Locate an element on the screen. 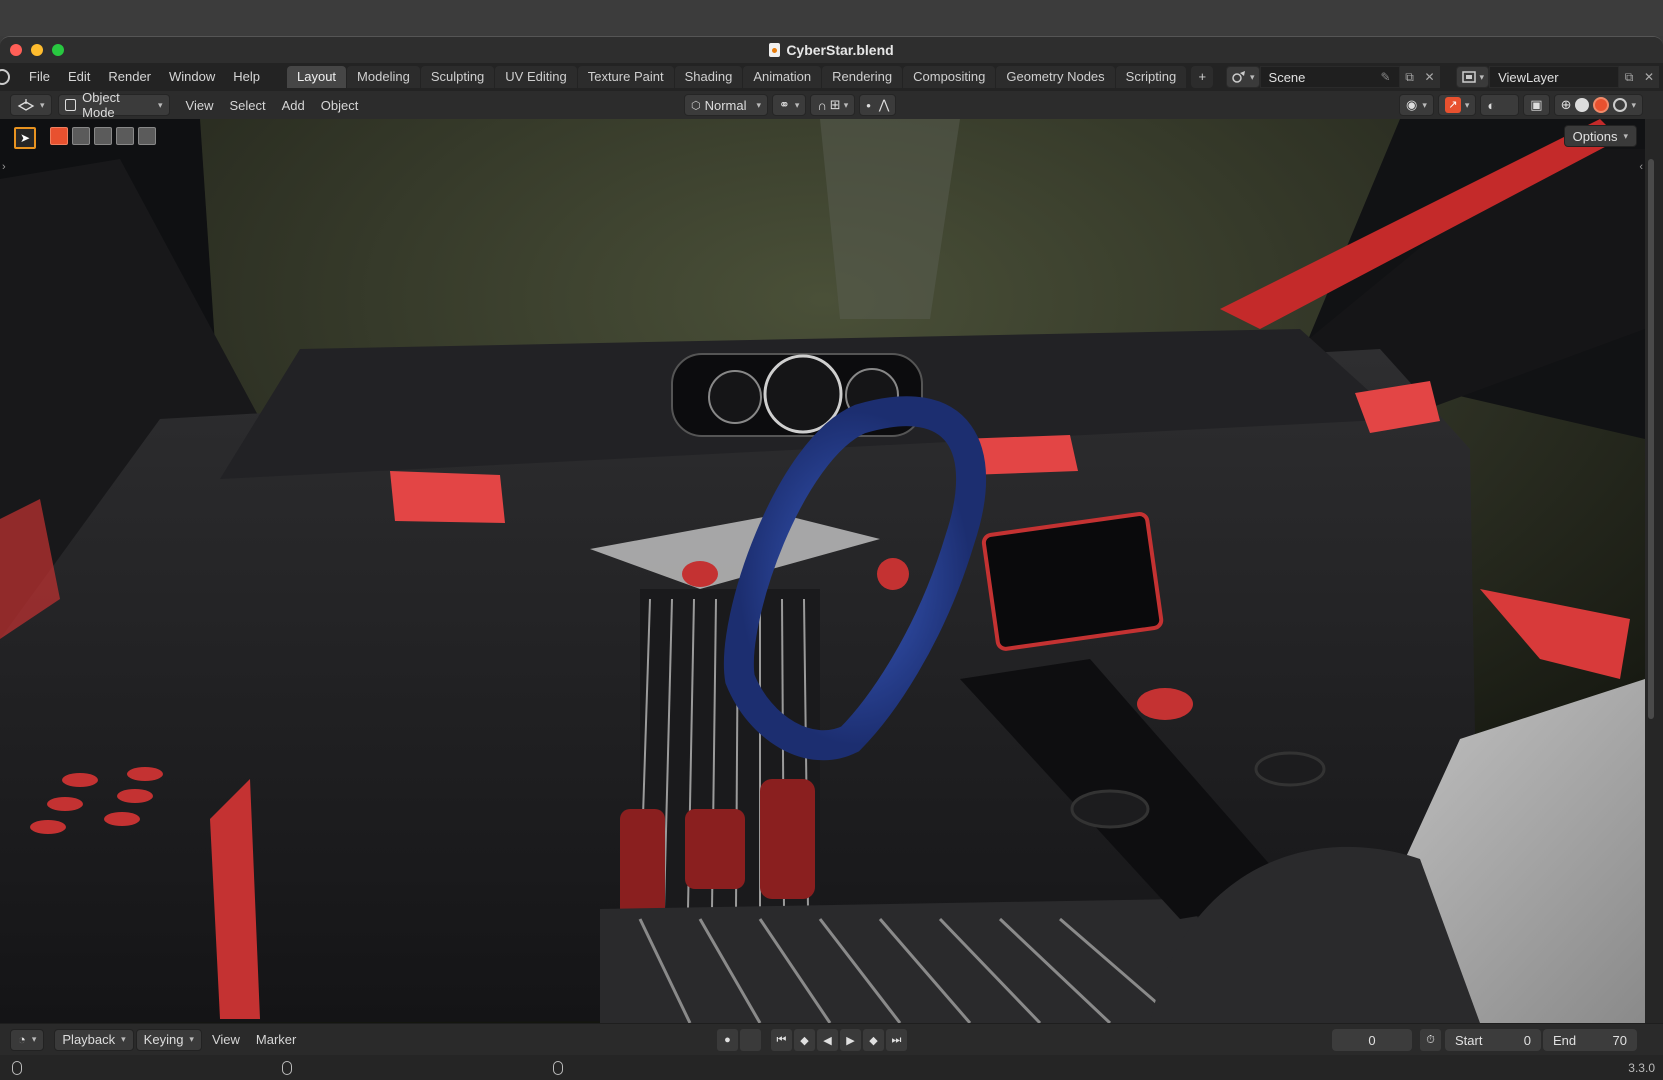  jump-to-end-button: ⏭ is located at coordinates (896, 1040).